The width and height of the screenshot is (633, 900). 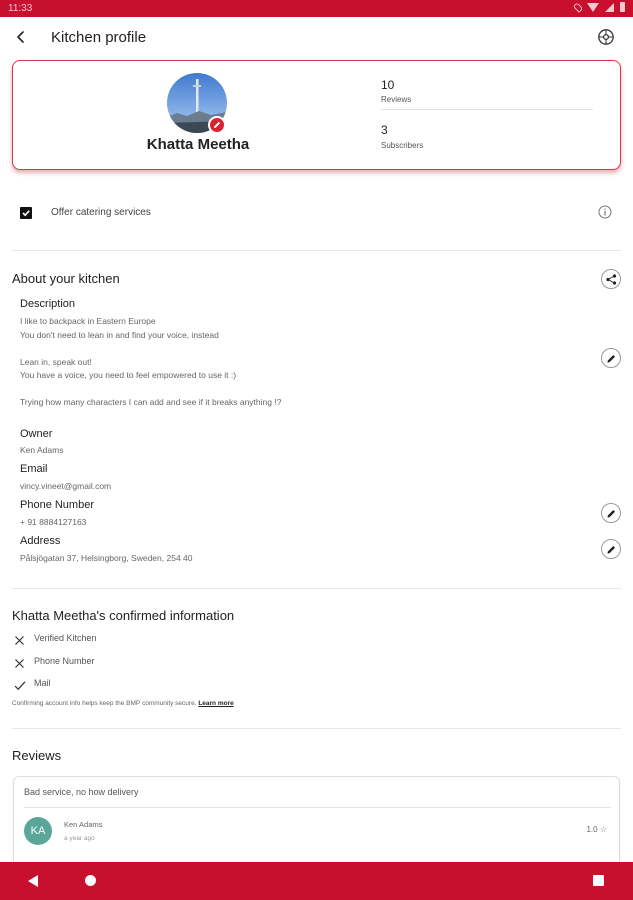 I want to click on reviews-count: 10, so click(x=388, y=85).